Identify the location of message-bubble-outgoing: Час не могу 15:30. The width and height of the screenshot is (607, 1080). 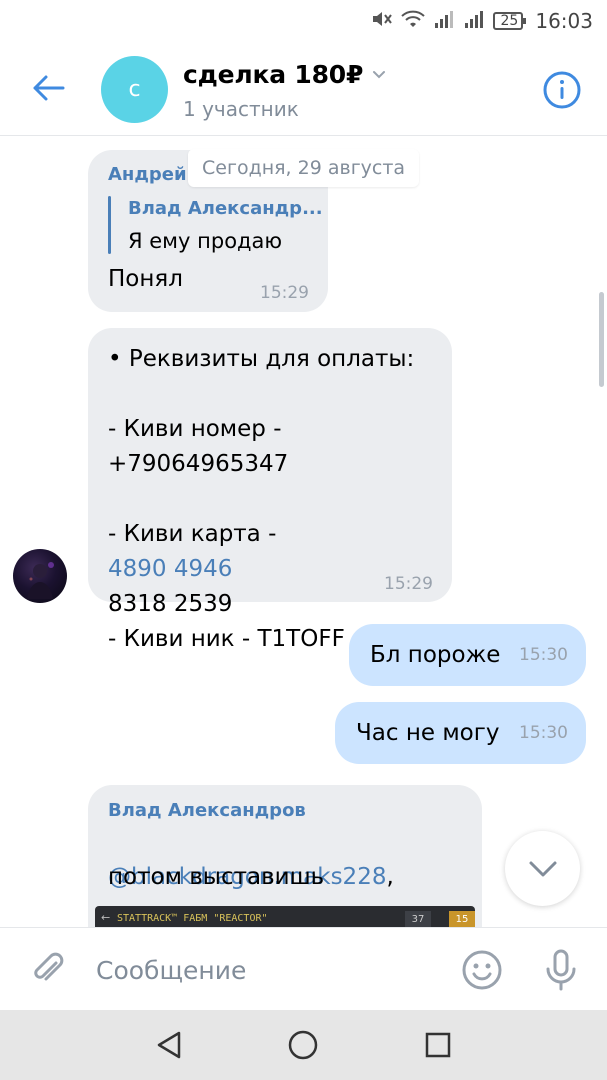
(460, 733).